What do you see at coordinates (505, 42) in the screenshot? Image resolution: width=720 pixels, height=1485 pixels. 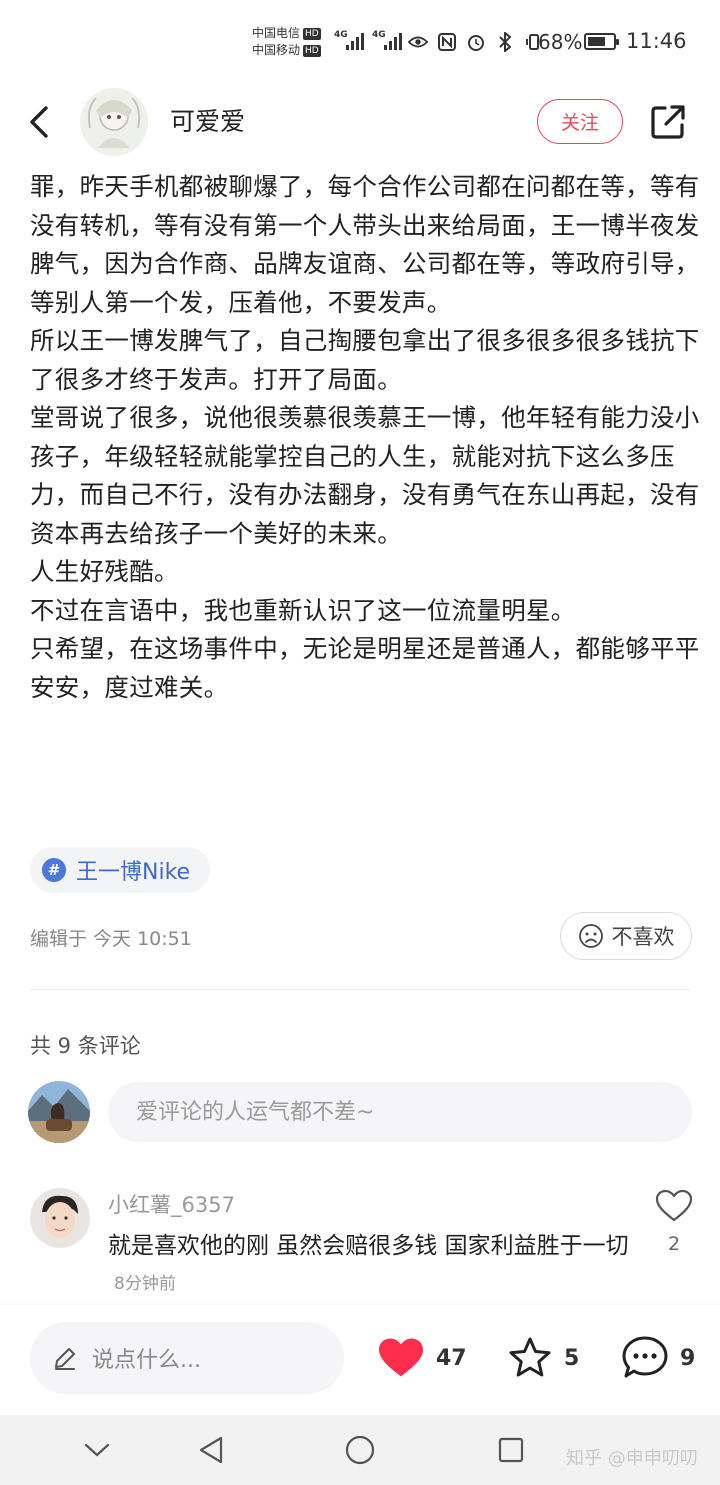 I see `bluetooth-icon` at bounding box center [505, 42].